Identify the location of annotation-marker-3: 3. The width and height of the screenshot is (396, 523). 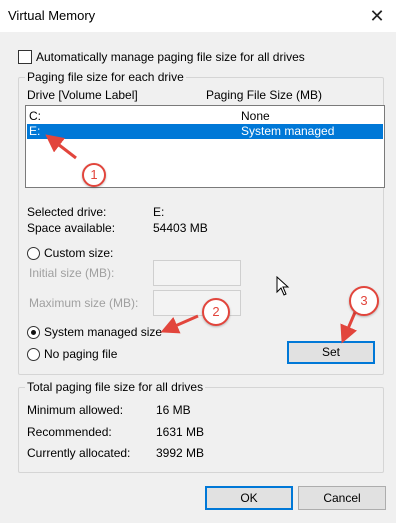
(364, 301).